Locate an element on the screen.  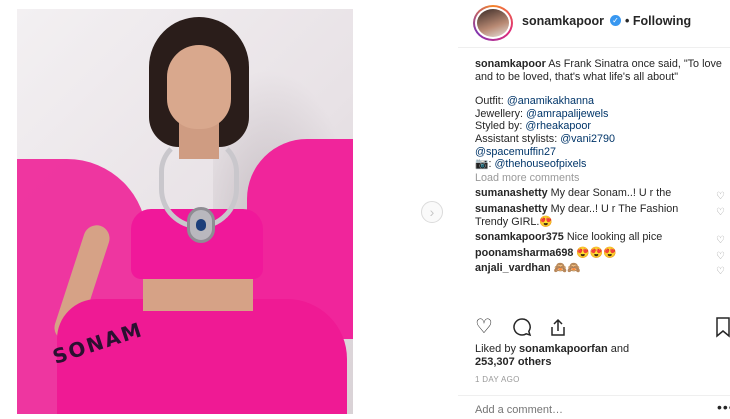
photo-skirt is located at coordinates (202, 356).